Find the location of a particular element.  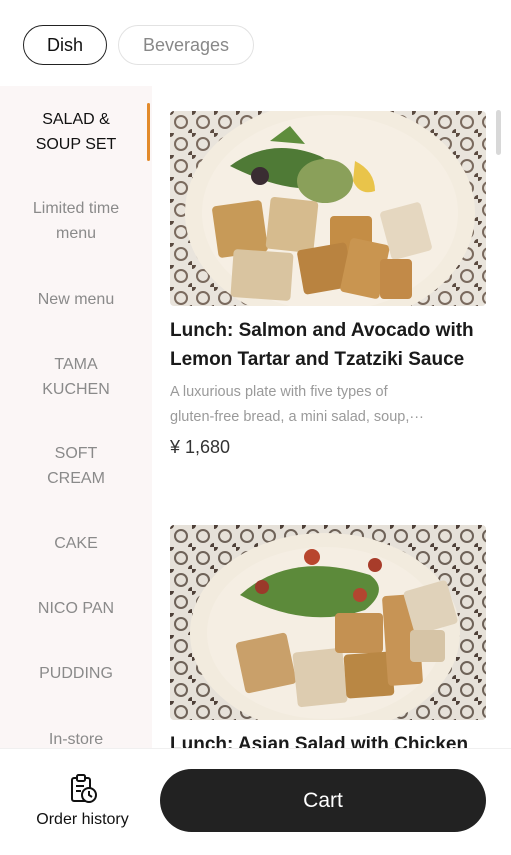

tab-beverages-label: Beverages is located at coordinates (186, 44).